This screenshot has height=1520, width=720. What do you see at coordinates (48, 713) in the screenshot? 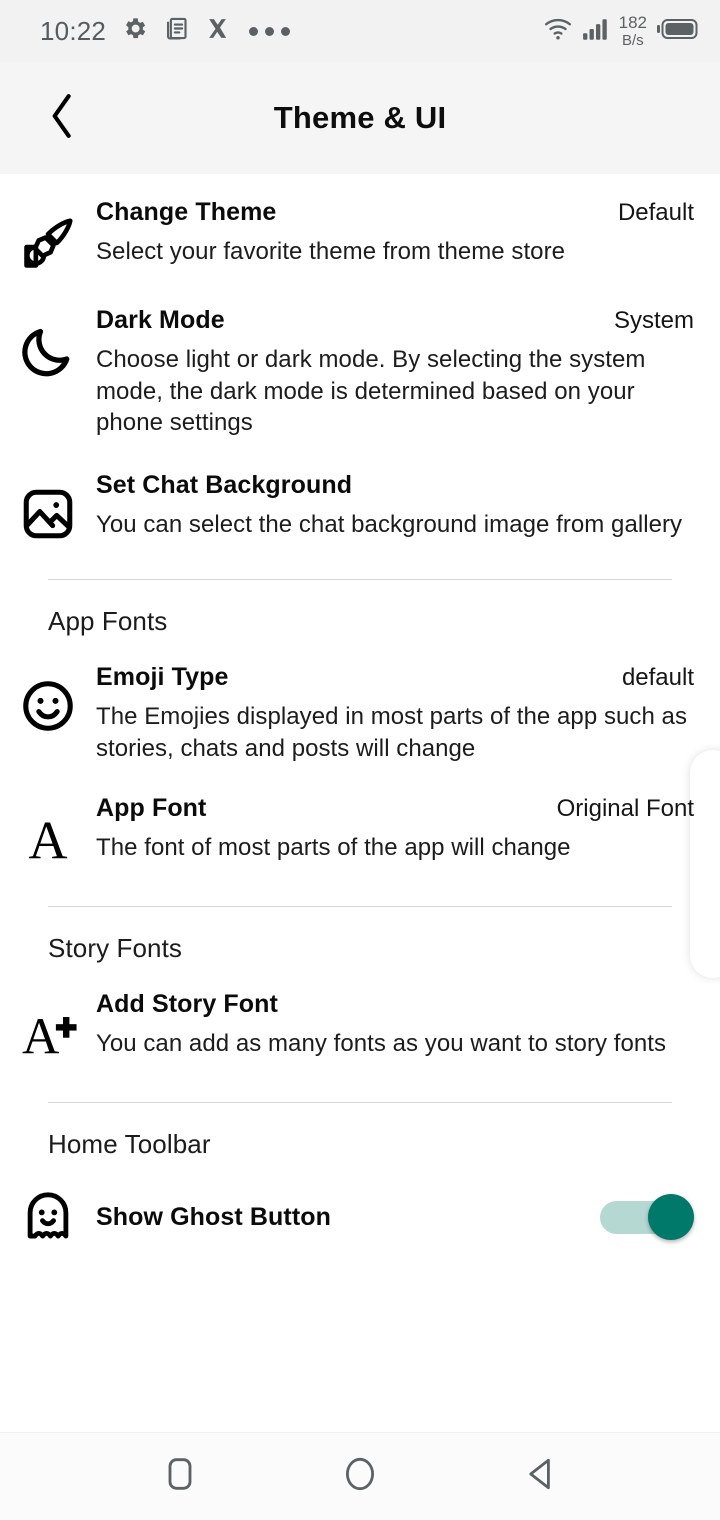
I see `smiley-face-icon` at bounding box center [48, 713].